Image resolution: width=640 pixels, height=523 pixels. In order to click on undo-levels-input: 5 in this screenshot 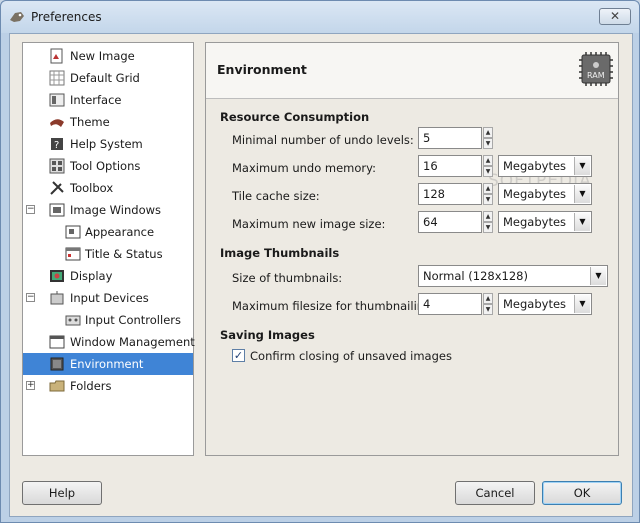, I will do `click(450, 138)`.